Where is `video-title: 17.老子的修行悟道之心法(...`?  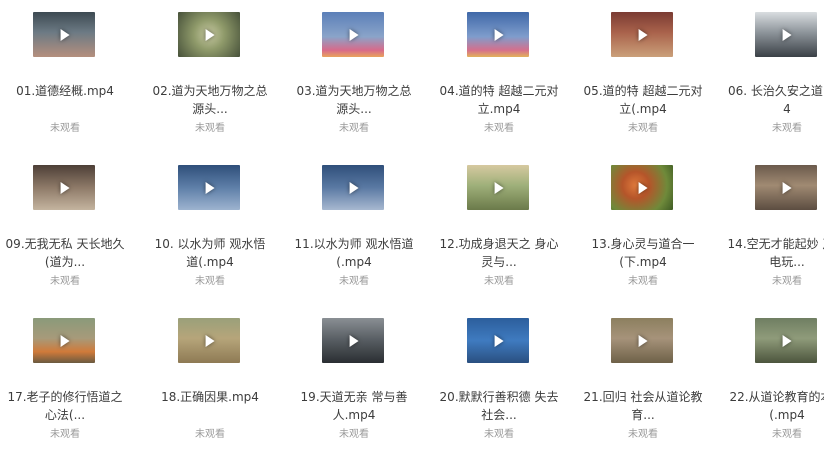
video-title: 17.老子的修行悟道之心法(... is located at coordinates (65, 406).